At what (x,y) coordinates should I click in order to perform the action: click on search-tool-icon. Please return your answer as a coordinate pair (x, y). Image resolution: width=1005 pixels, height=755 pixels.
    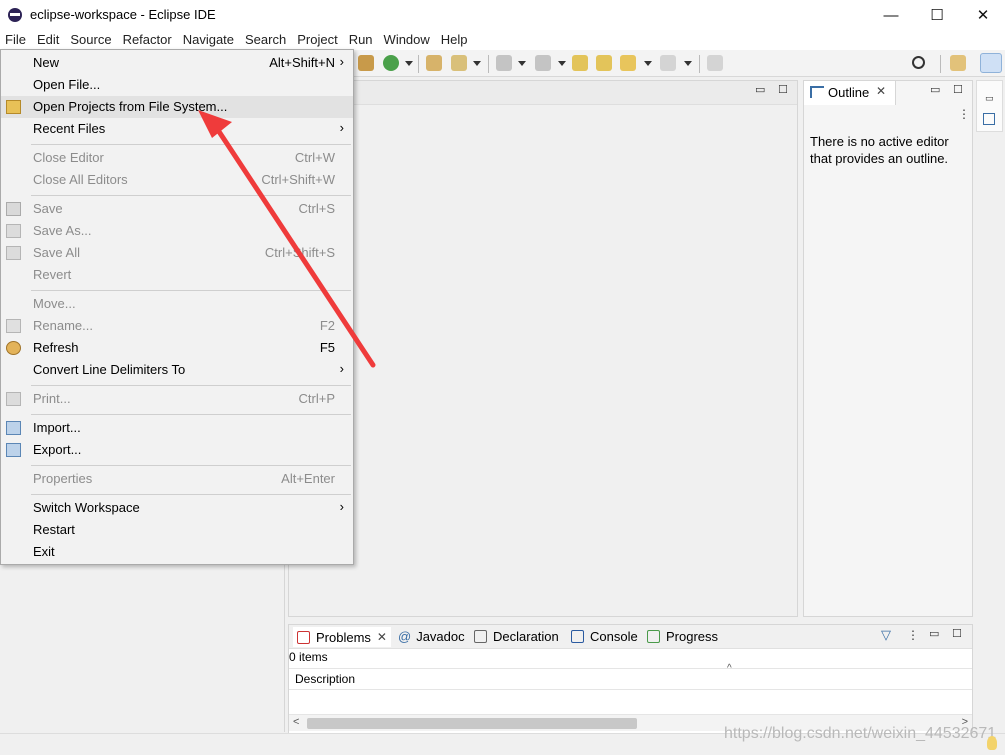
    Looking at the image, I should click on (459, 63).